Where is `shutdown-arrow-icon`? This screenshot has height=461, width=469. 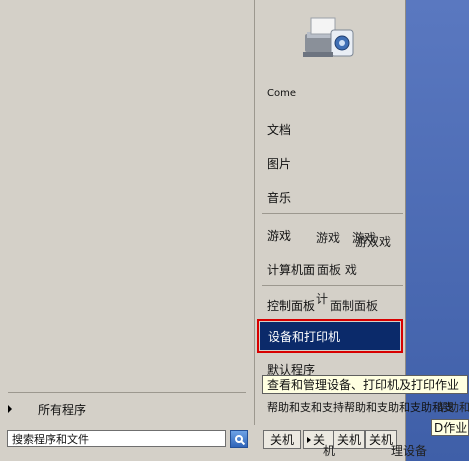 shutdown-arrow-icon is located at coordinates (309, 439).